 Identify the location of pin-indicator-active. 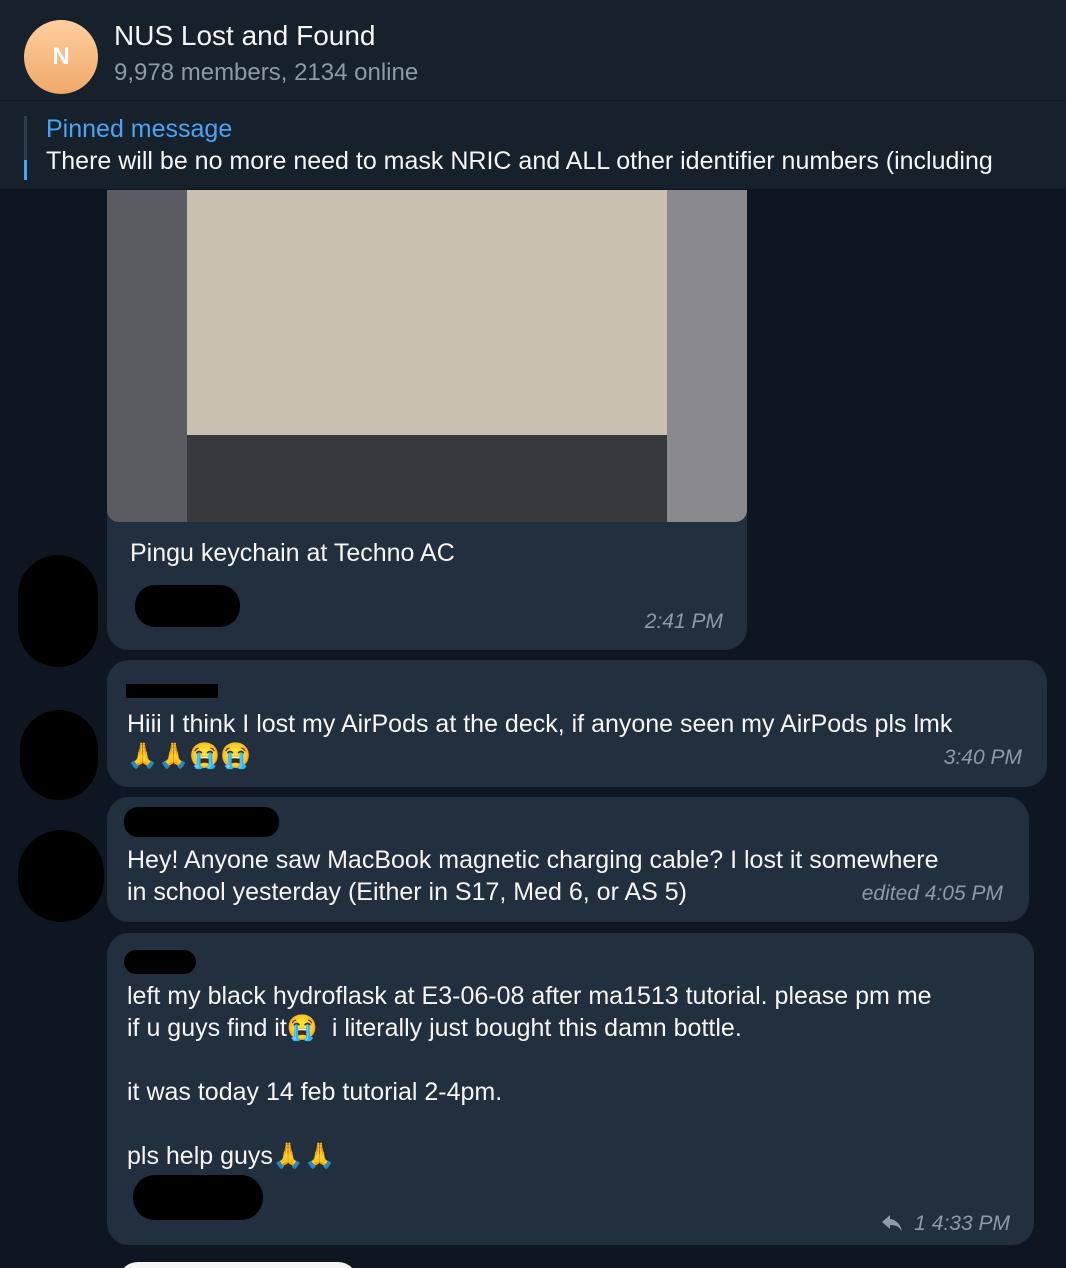
(25, 170).